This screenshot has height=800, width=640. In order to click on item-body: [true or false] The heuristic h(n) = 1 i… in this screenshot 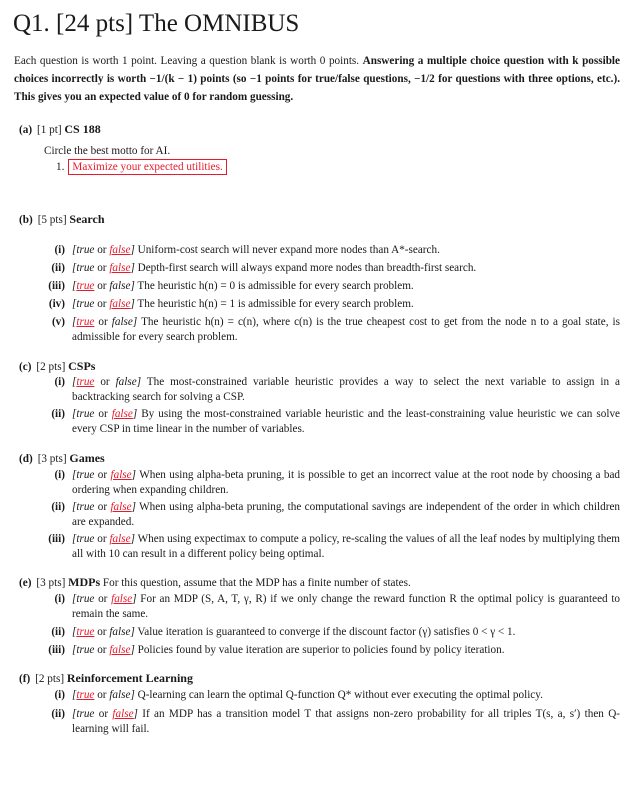, I will do `click(346, 304)`.